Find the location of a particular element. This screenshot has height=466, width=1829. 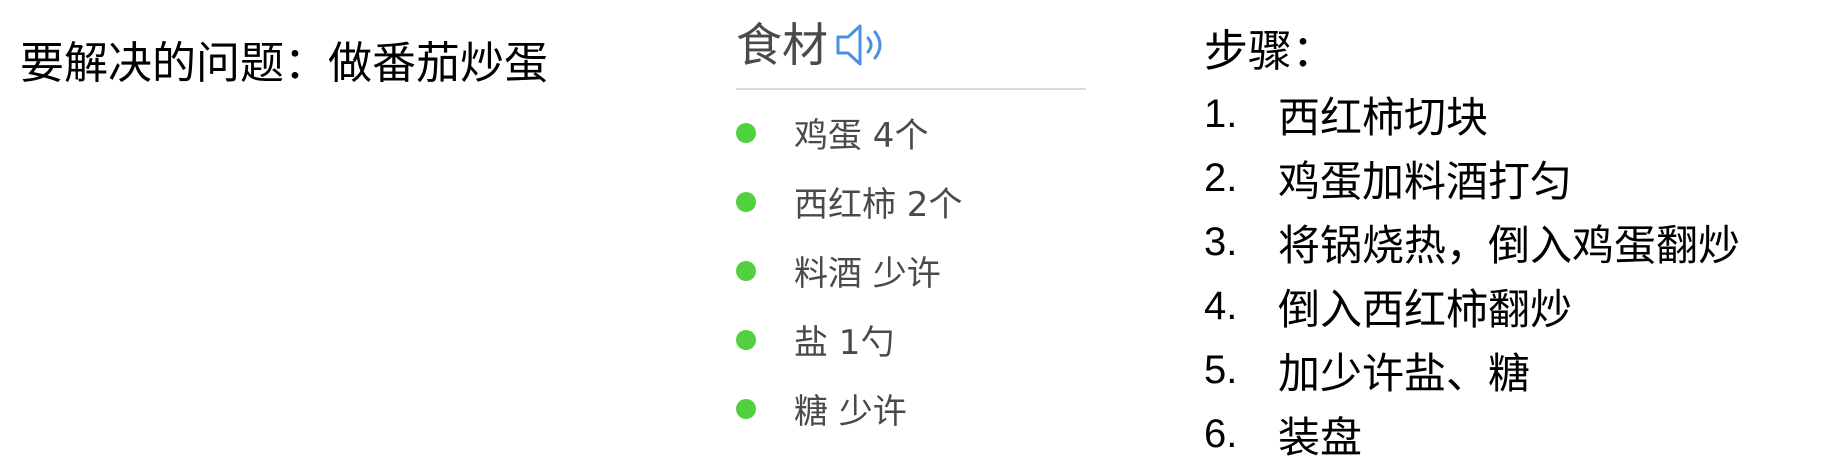

step-text: 西红柿切块 is located at coordinates (1383, 117).